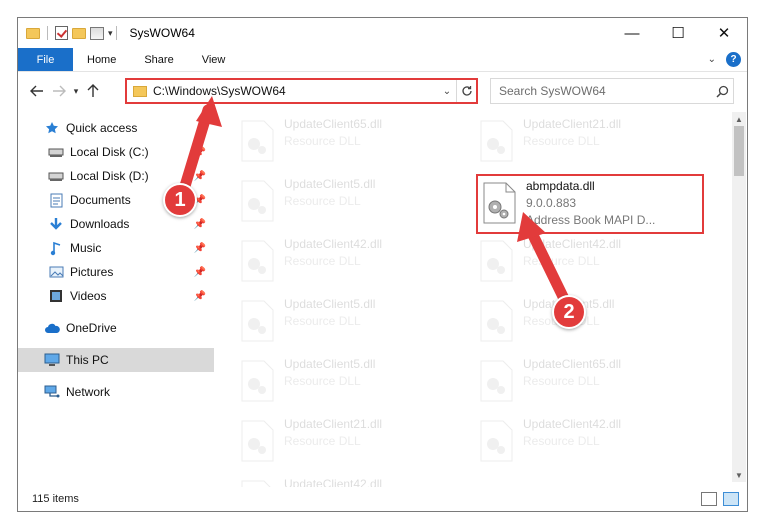 This screenshot has width=769, height=528. What do you see at coordinates (116, 128) in the screenshot?
I see `sidebar-item-quick-access: Quick access` at bounding box center [116, 128].